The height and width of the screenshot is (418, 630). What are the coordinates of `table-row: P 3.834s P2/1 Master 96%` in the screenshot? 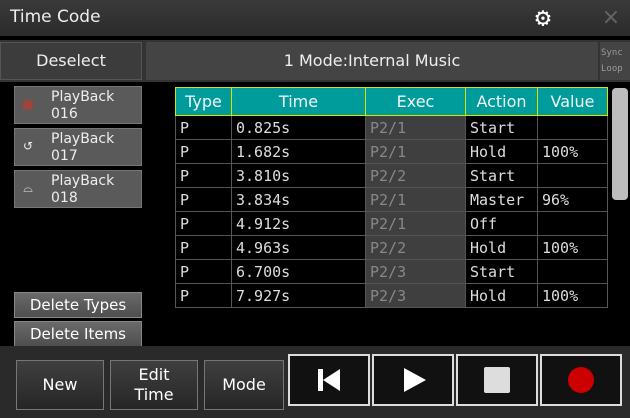 It's located at (391, 199).